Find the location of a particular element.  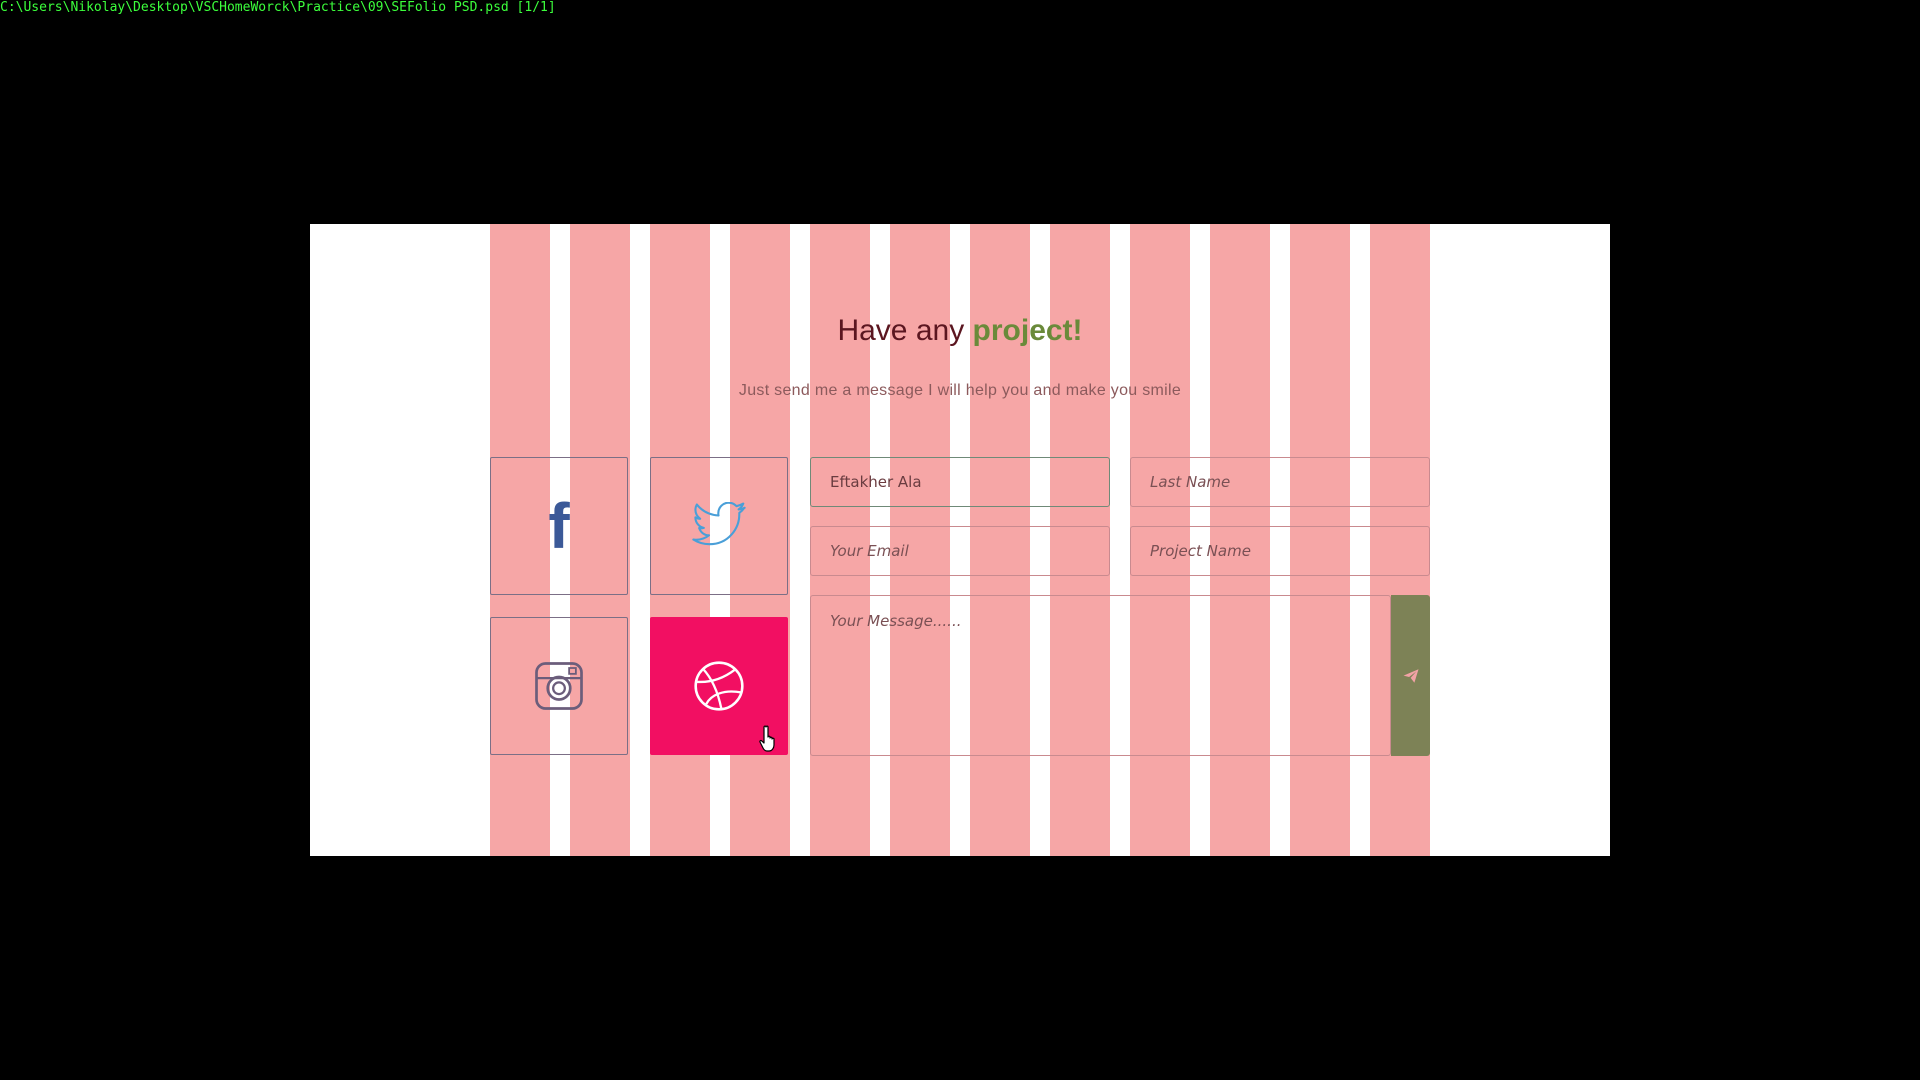

facebook-button: f is located at coordinates (559, 526).